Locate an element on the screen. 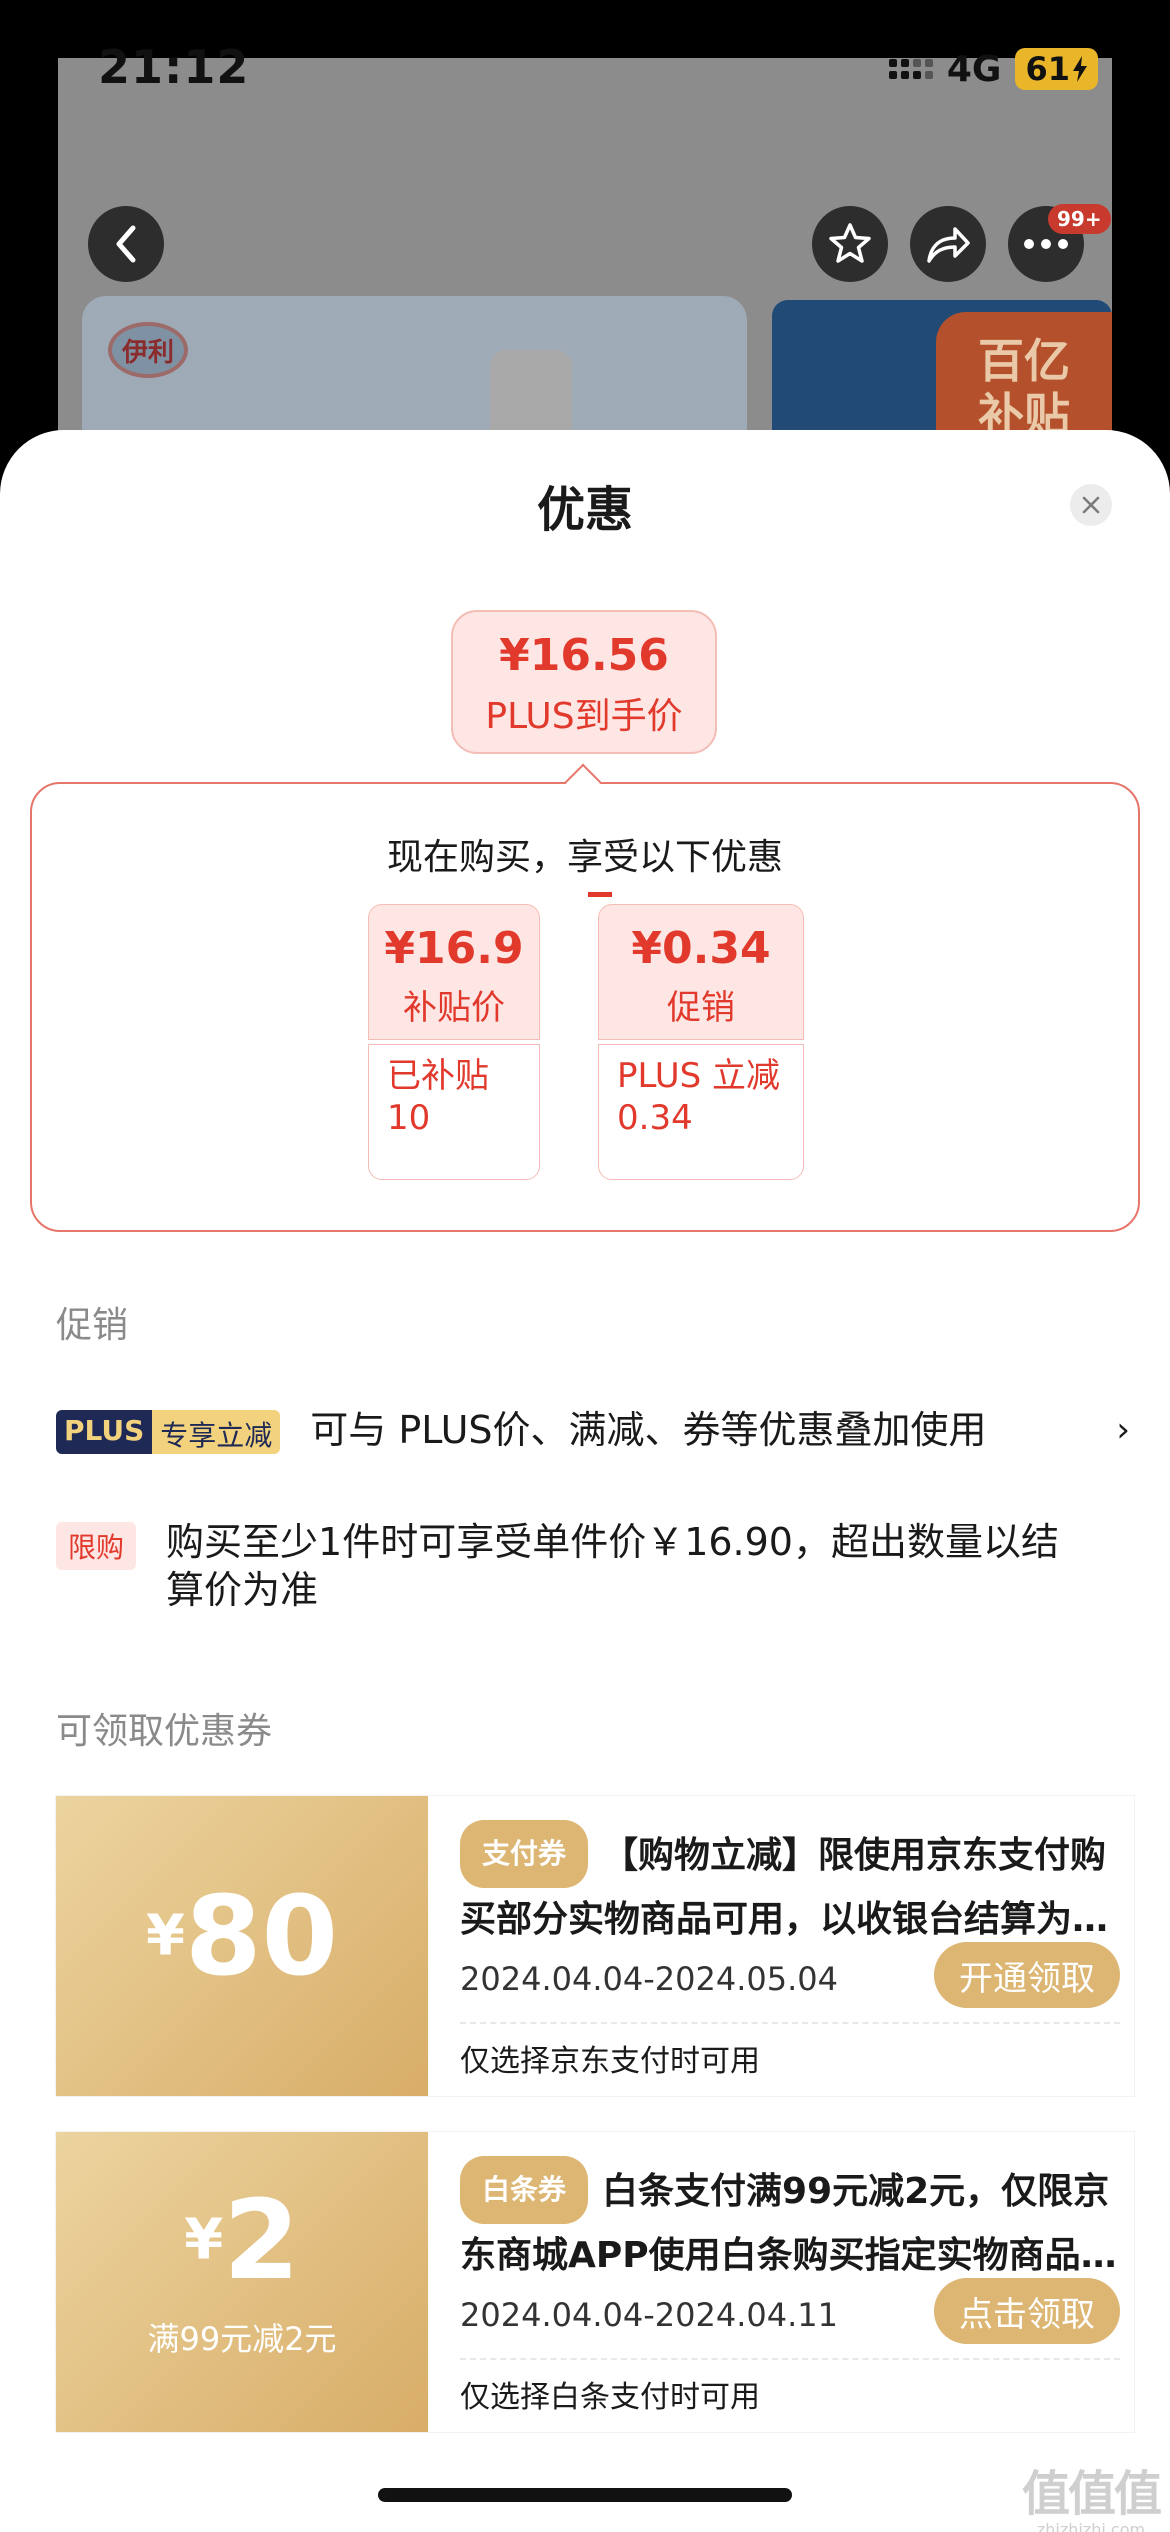  share-arrow-icon is located at coordinates (948, 245).